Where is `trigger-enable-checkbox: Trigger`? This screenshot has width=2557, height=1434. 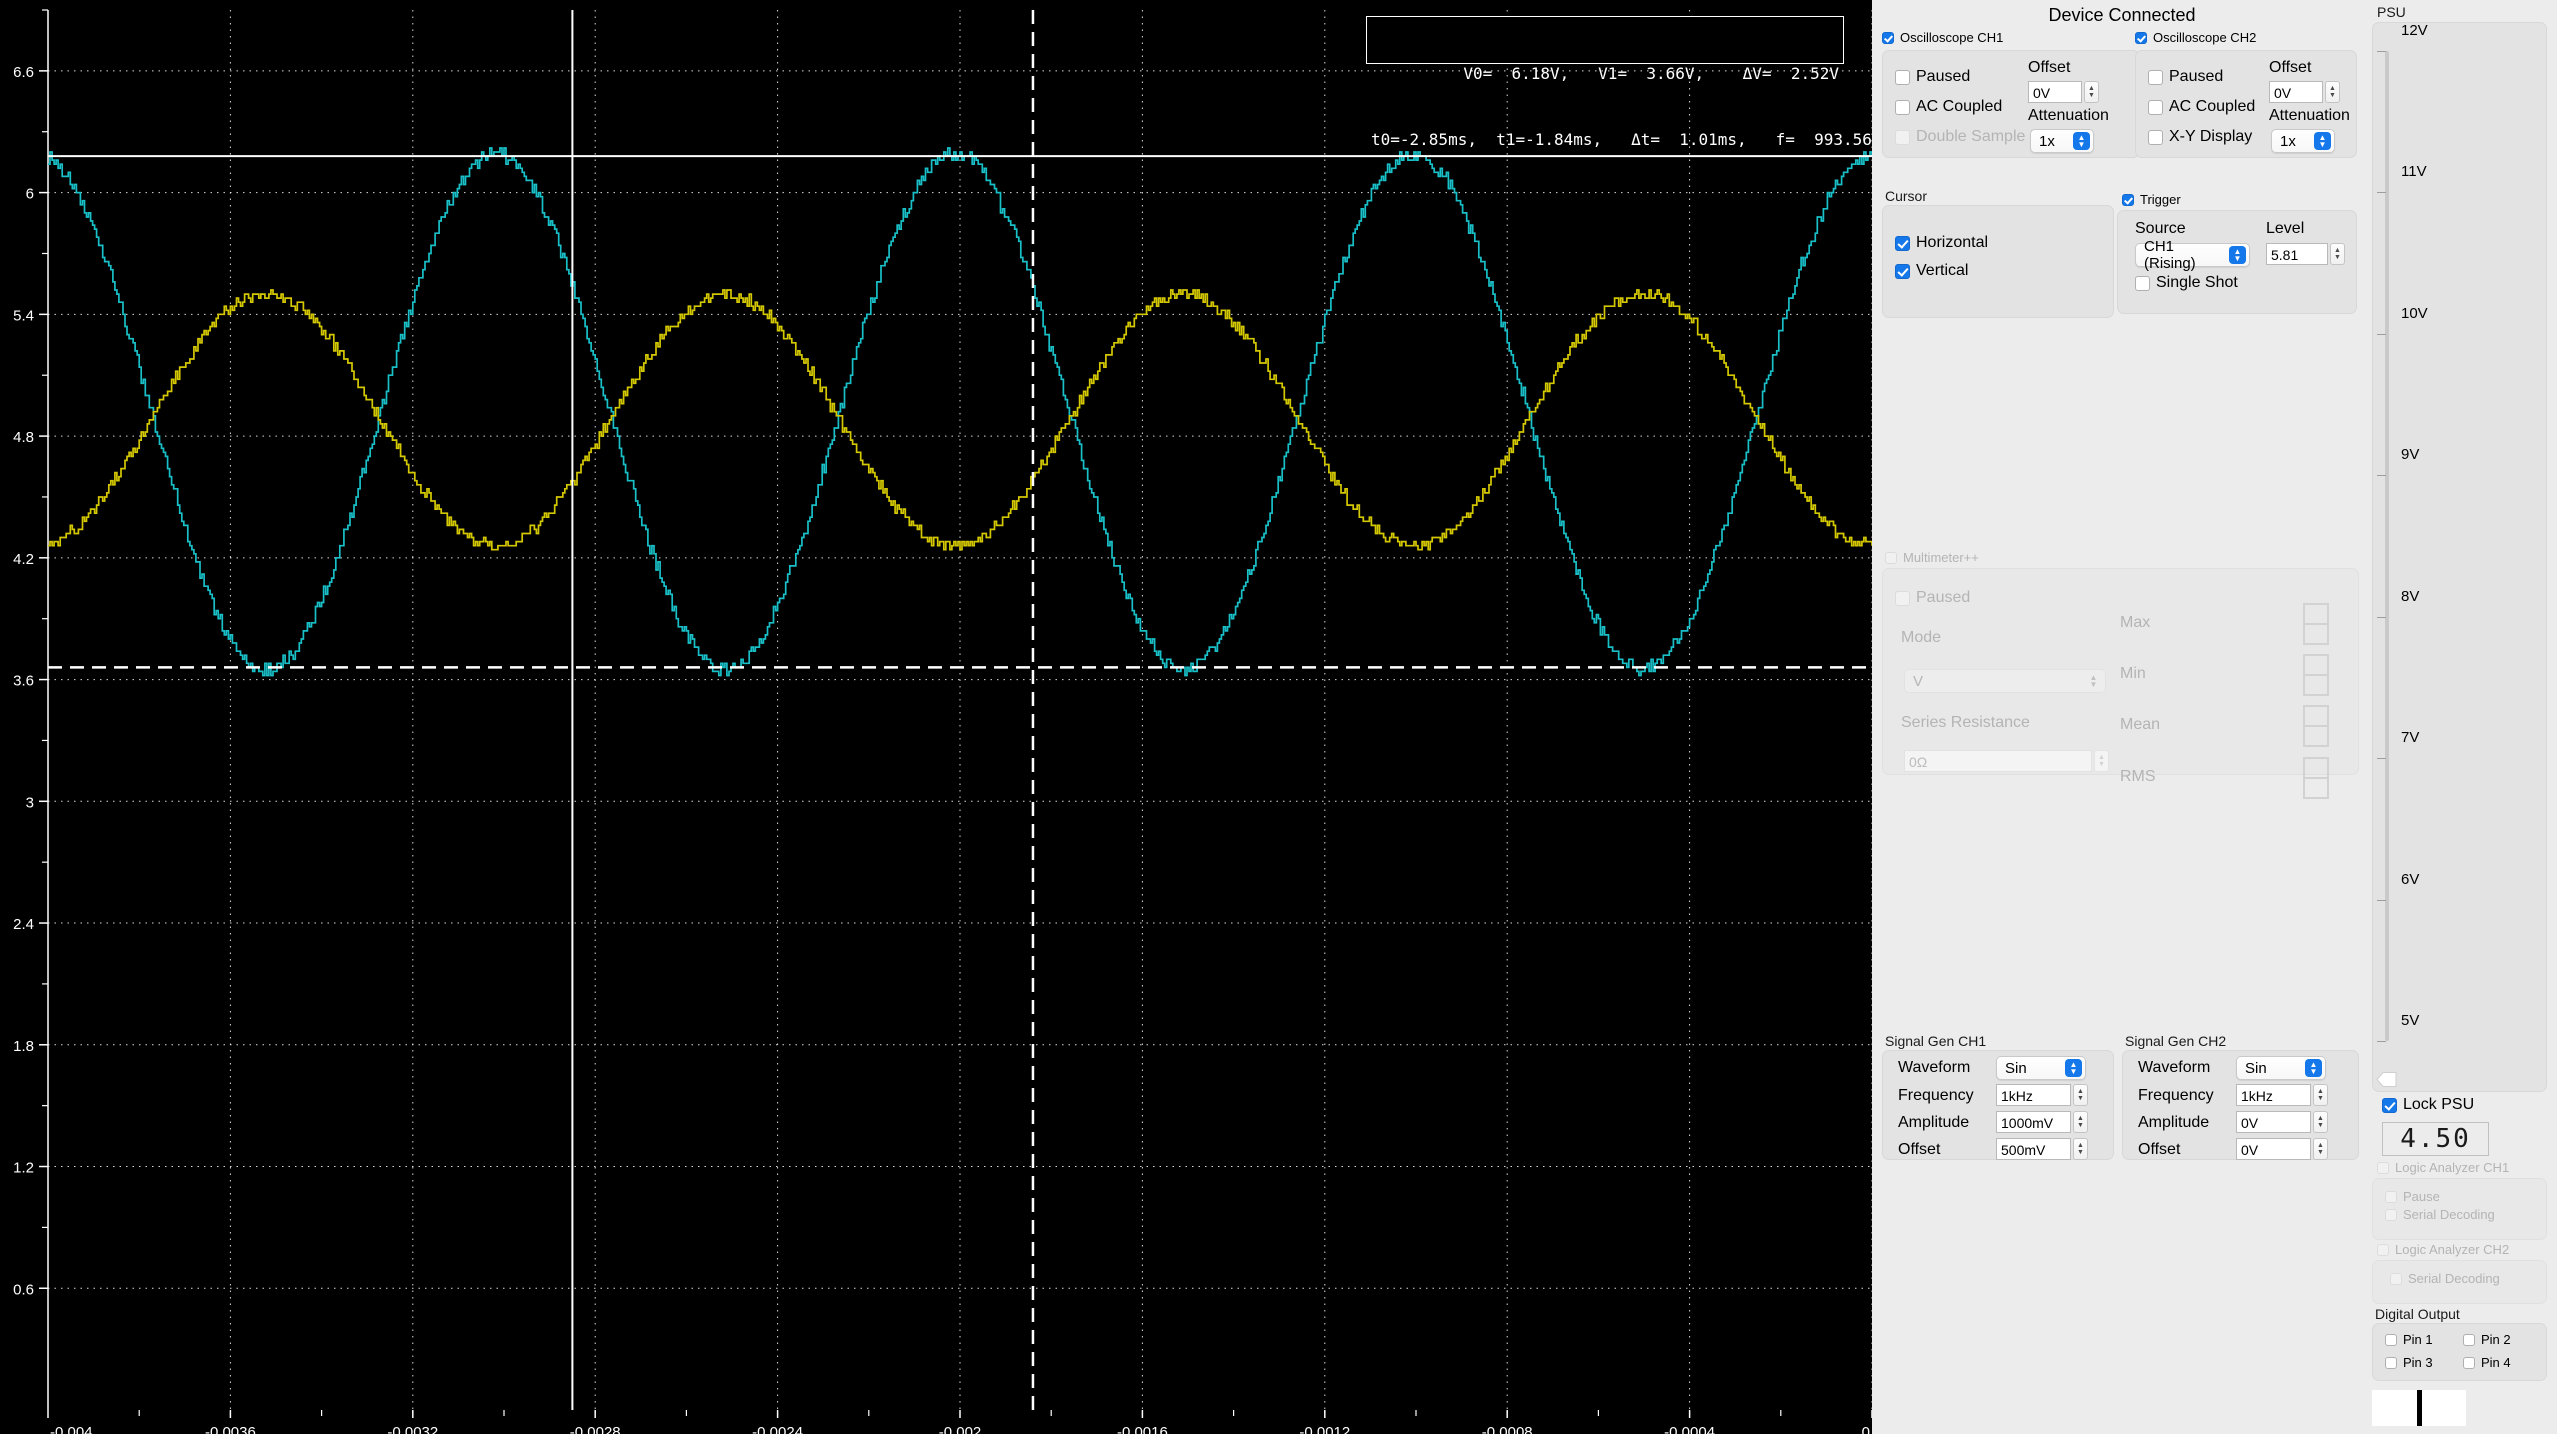
trigger-enable-checkbox: Trigger is located at coordinates (2151, 199).